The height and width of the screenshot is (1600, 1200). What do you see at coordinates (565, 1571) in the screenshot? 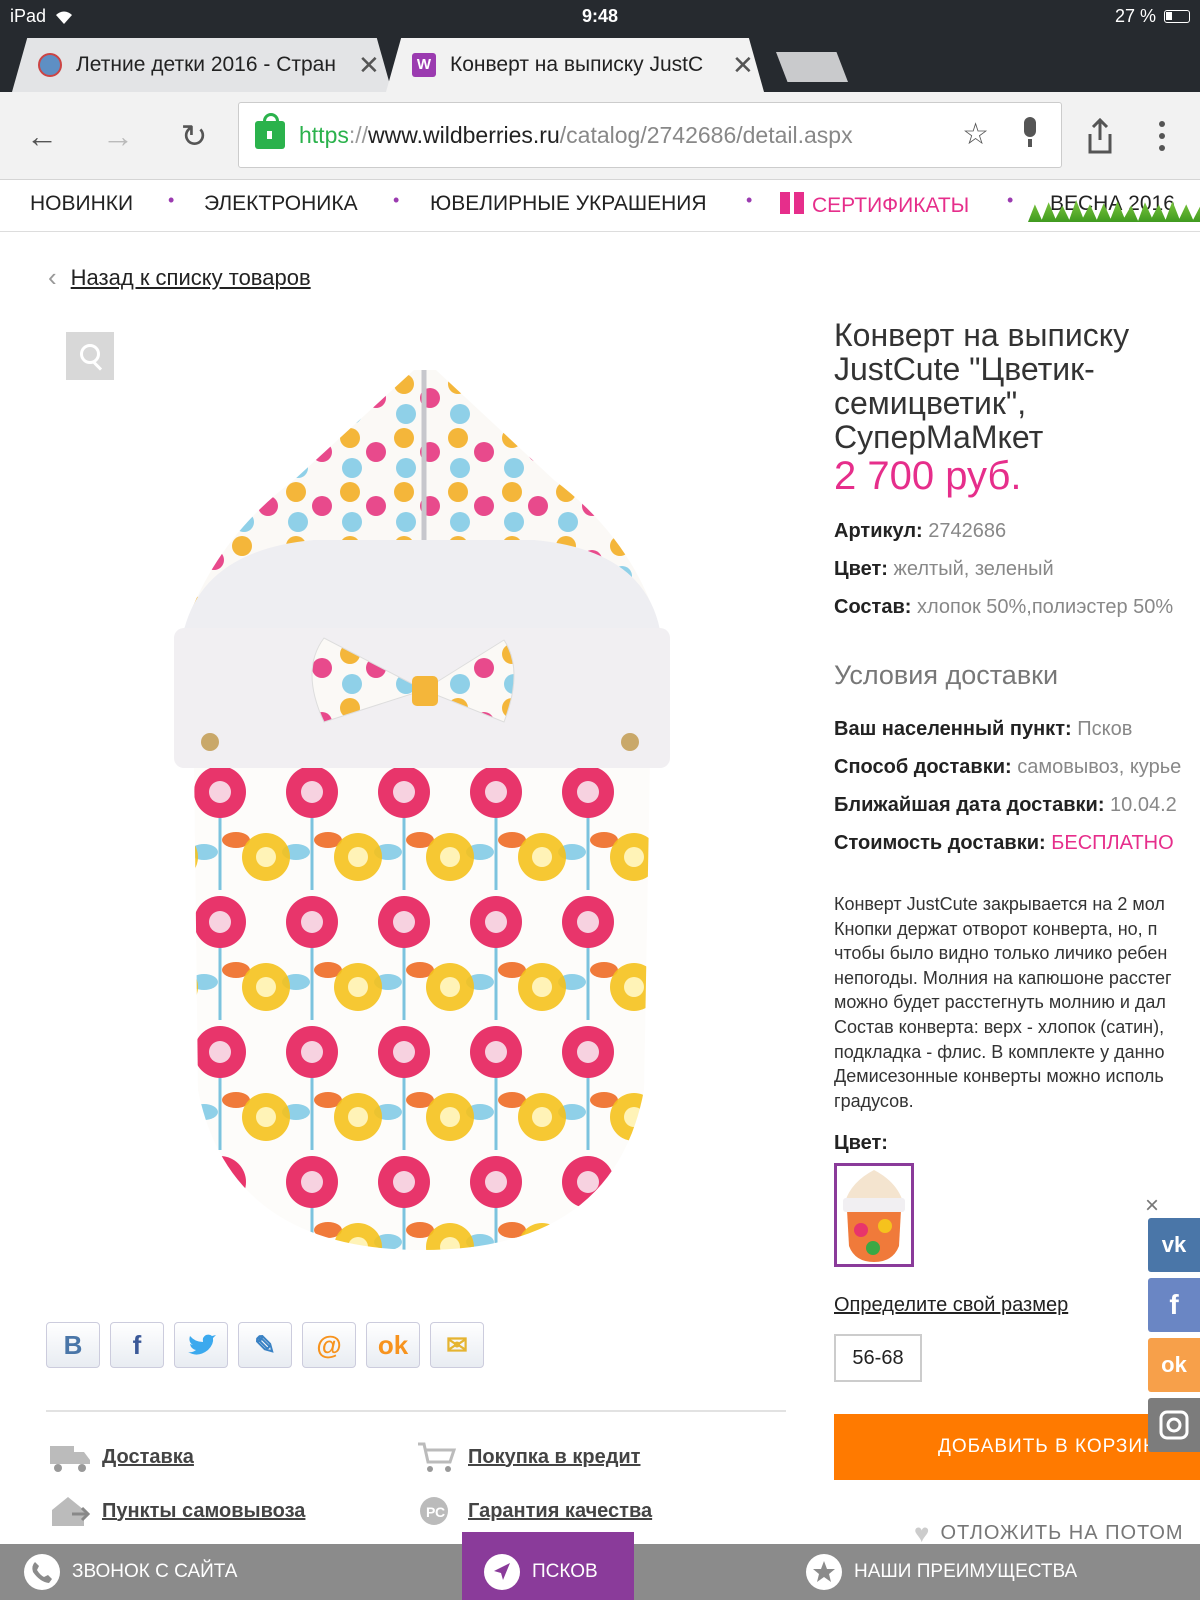
I see `city-label: ПСКОВ` at bounding box center [565, 1571].